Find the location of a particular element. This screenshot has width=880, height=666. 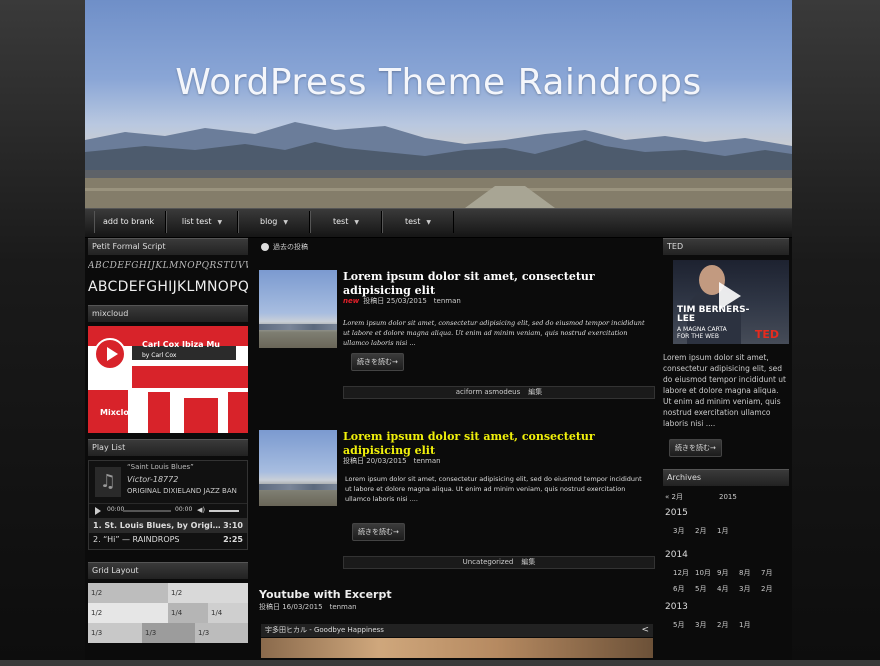

track-album: Victor-18772 is located at coordinates (153, 479).